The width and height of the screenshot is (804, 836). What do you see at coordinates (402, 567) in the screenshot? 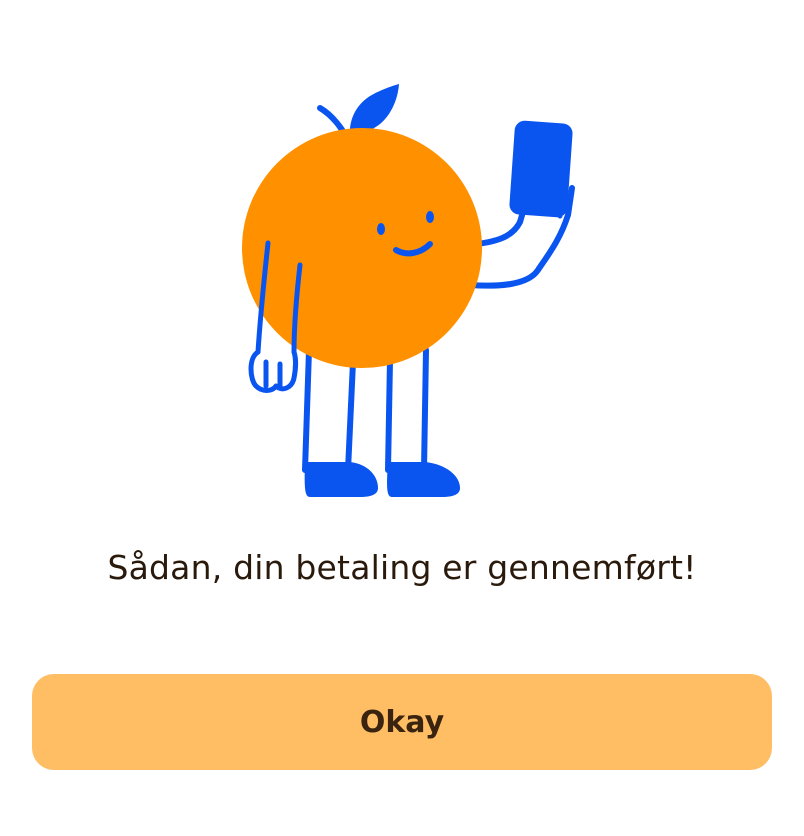
I see `payment-success-message: Sådan, din betaling er gennemført!` at bounding box center [402, 567].